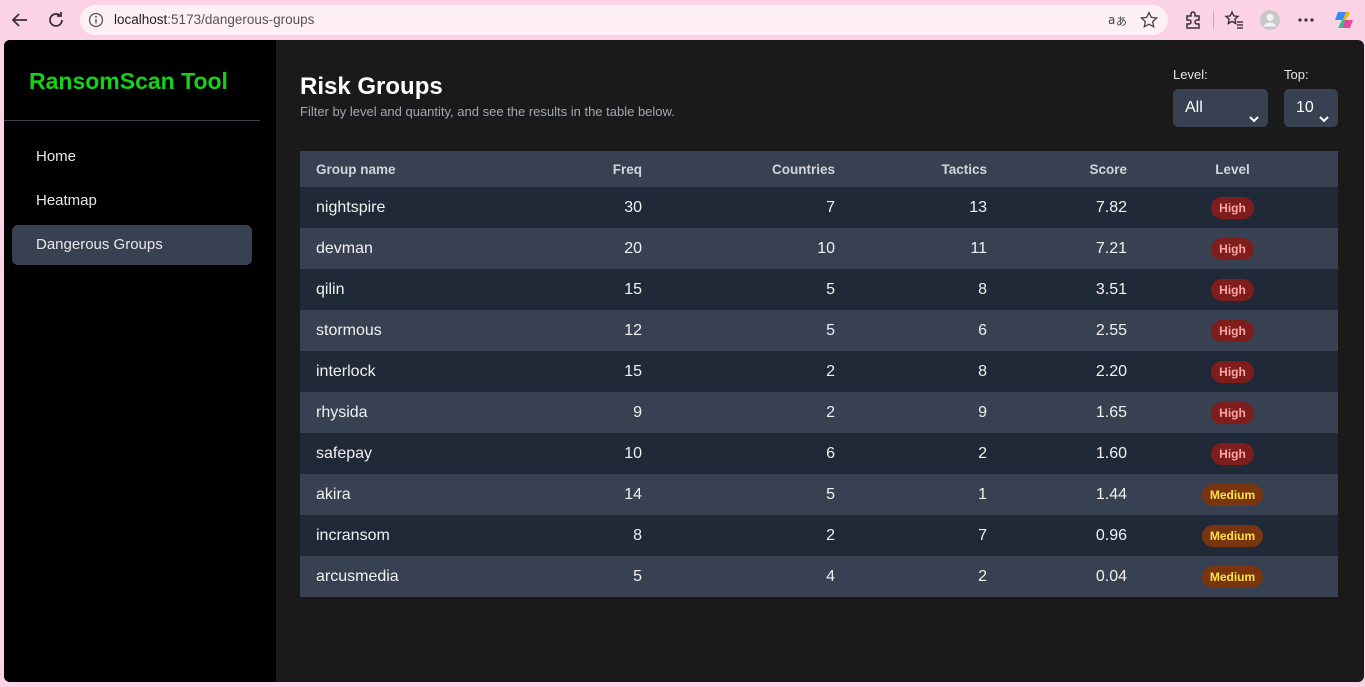 The height and width of the screenshot is (687, 1365). I want to click on site-info-icon, so click(96, 20).